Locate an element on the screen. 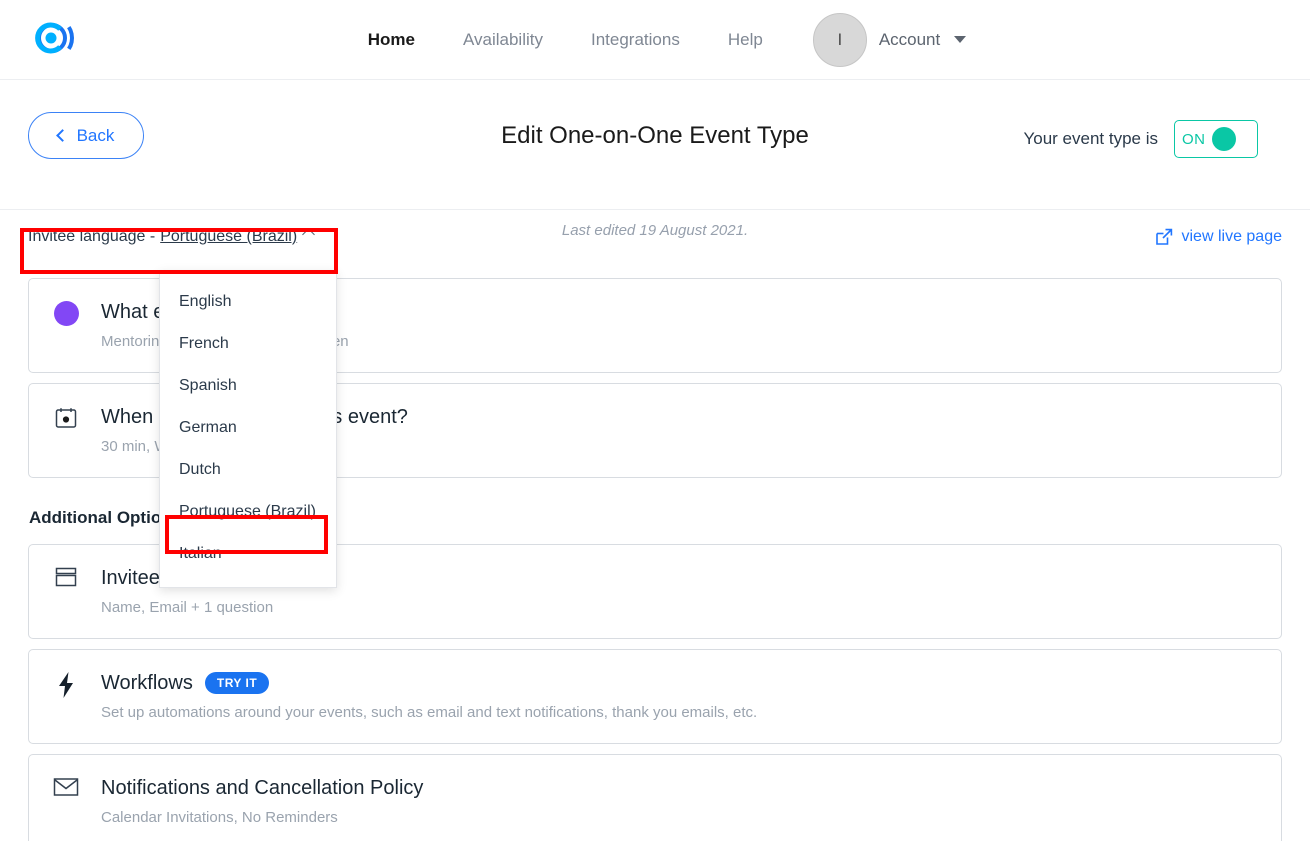 The image size is (1310, 841). invitee-language-prefix: Invitee language - is located at coordinates (92, 236).